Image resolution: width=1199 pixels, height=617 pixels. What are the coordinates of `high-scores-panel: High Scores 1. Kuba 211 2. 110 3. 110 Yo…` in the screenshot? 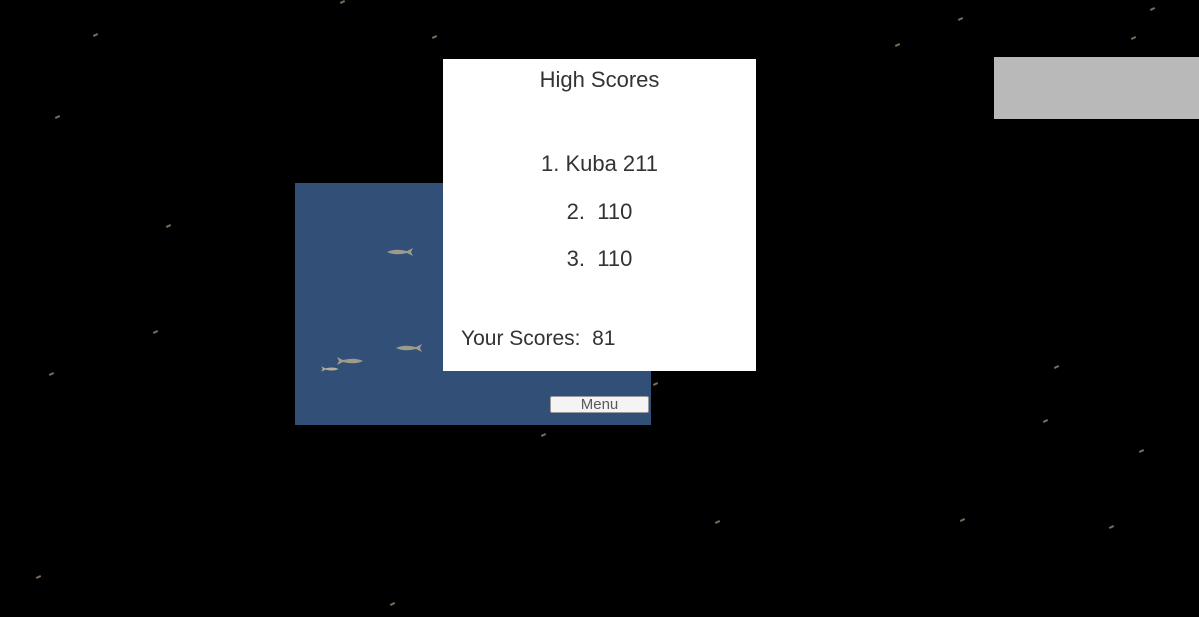 It's located at (599, 215).